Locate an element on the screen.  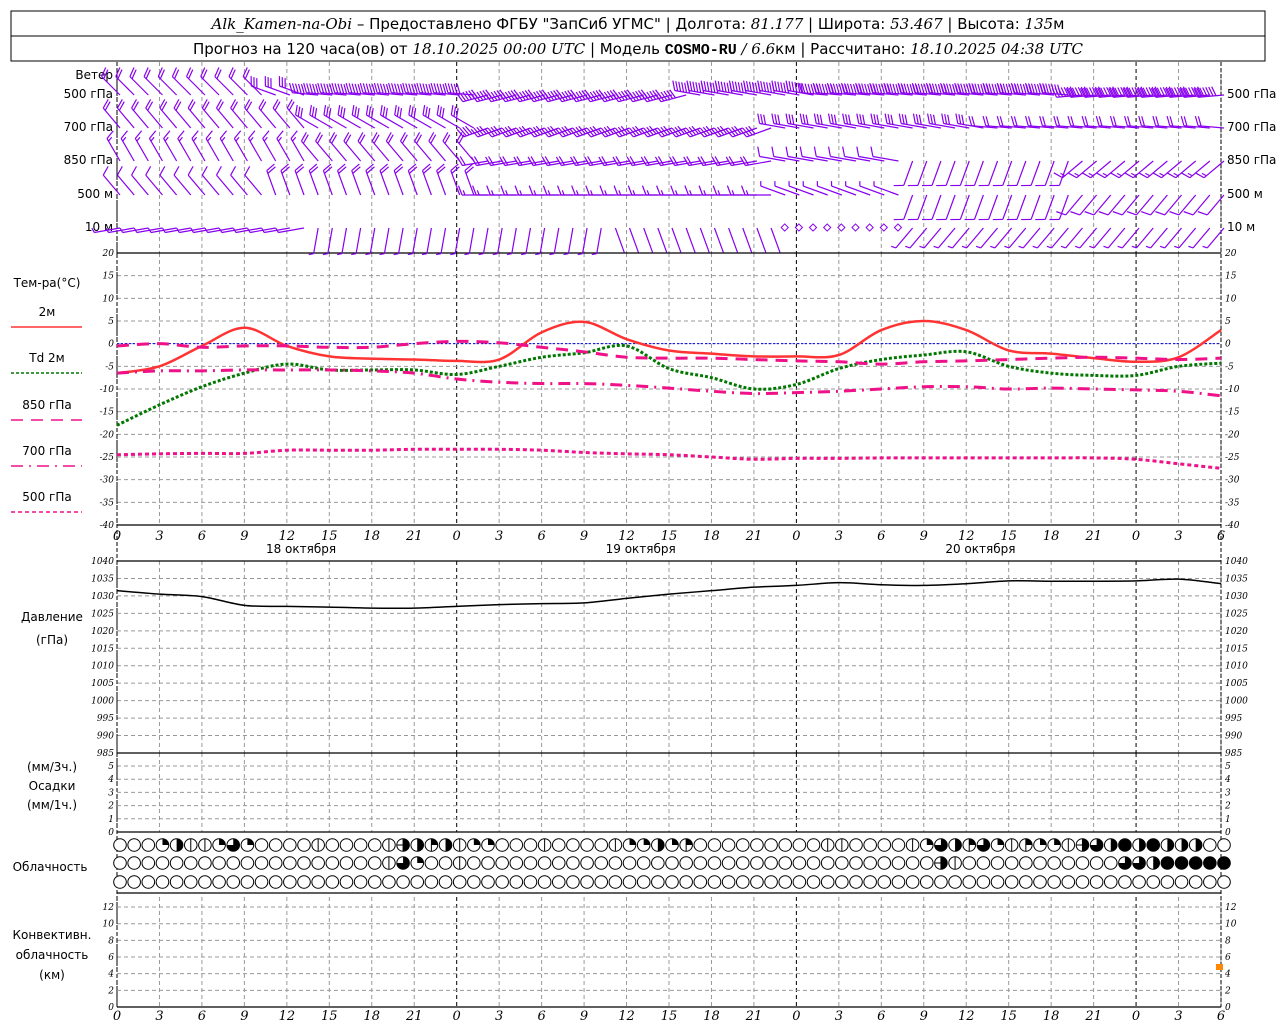
pressure-tick-label-left: 985 is located at coordinates (105, 754).